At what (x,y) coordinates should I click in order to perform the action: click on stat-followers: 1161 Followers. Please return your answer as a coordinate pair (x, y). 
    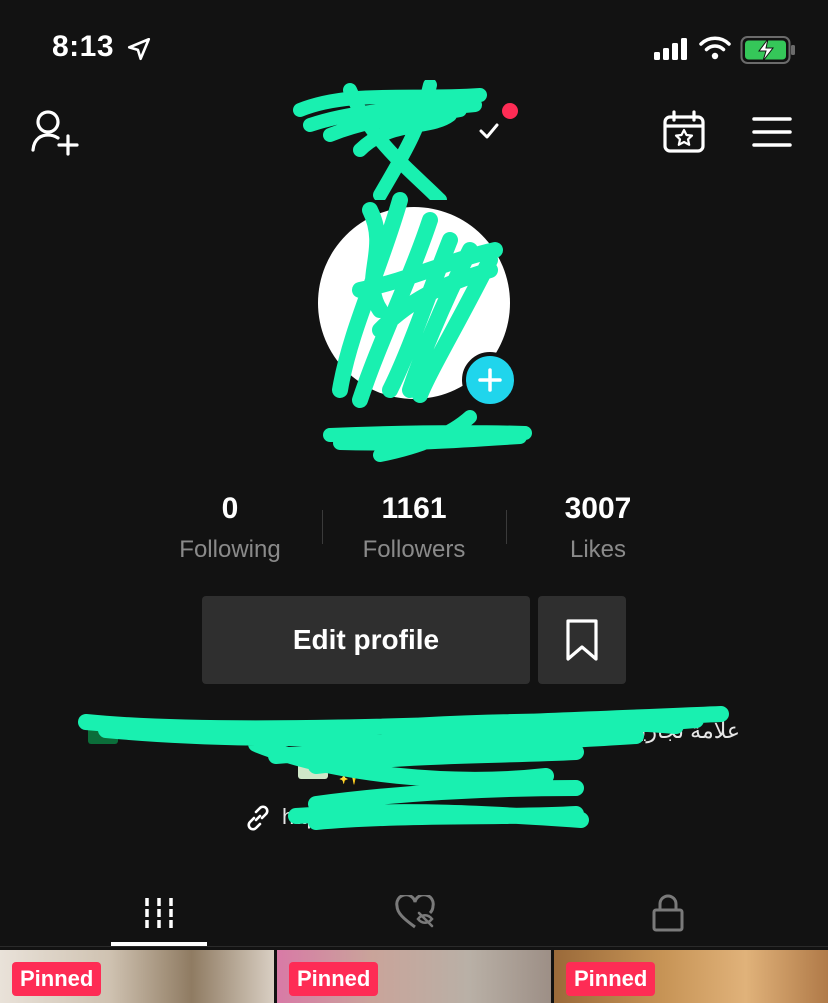
    Looking at the image, I should click on (414, 528).